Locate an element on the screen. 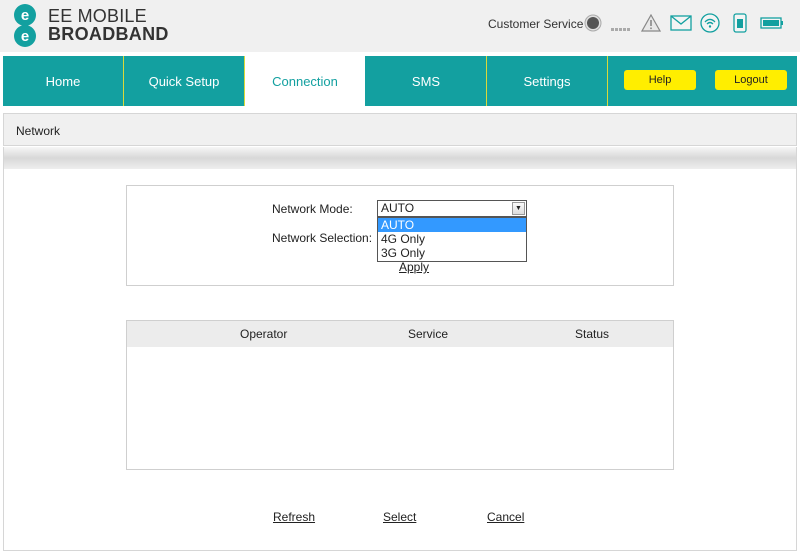 The image size is (800, 555). dropdown-option-4g-only: 4G Only is located at coordinates (452, 239).